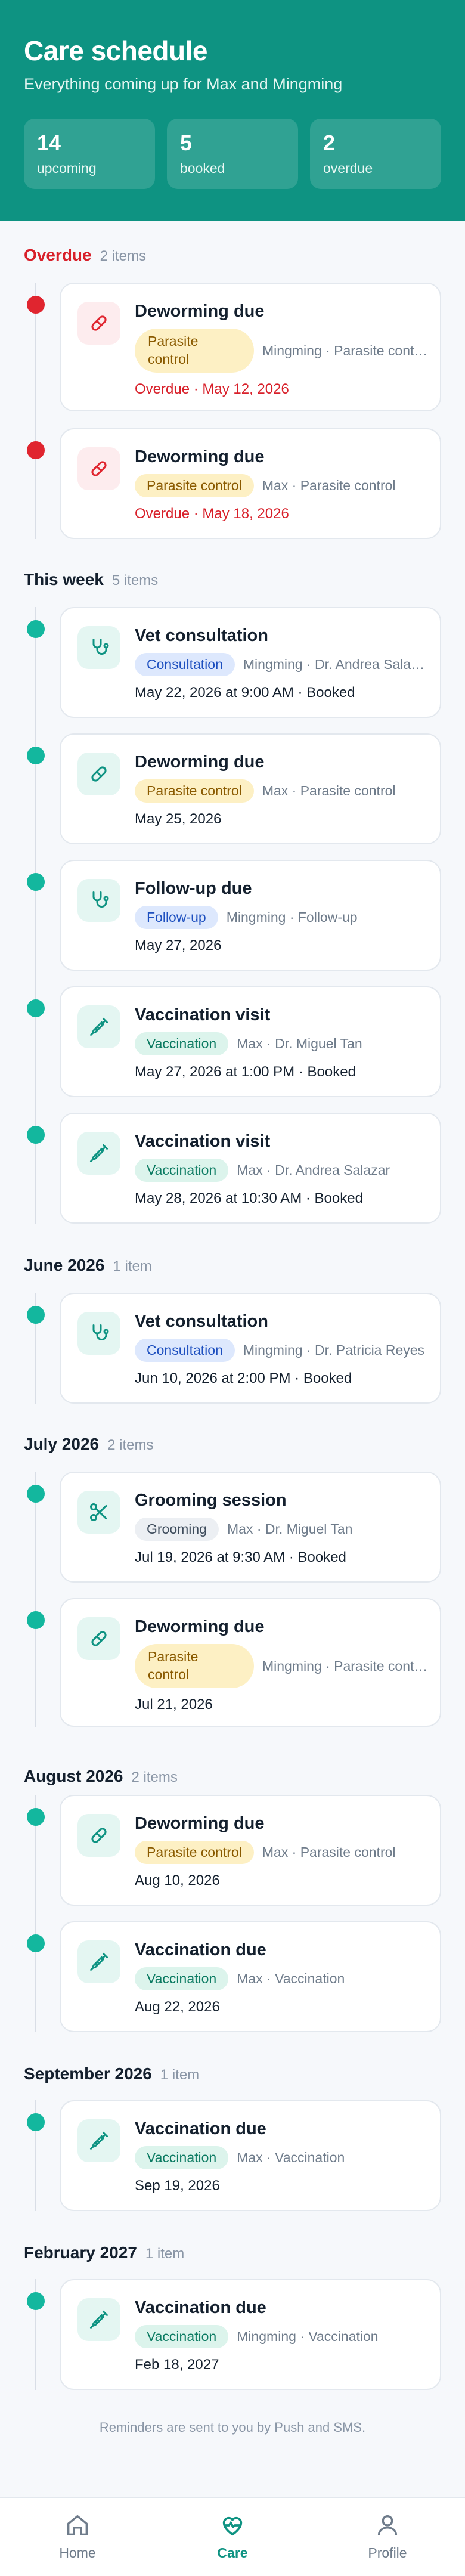 The height and width of the screenshot is (2576, 465). What do you see at coordinates (115, 50) in the screenshot?
I see `page-title: Care schedule` at bounding box center [115, 50].